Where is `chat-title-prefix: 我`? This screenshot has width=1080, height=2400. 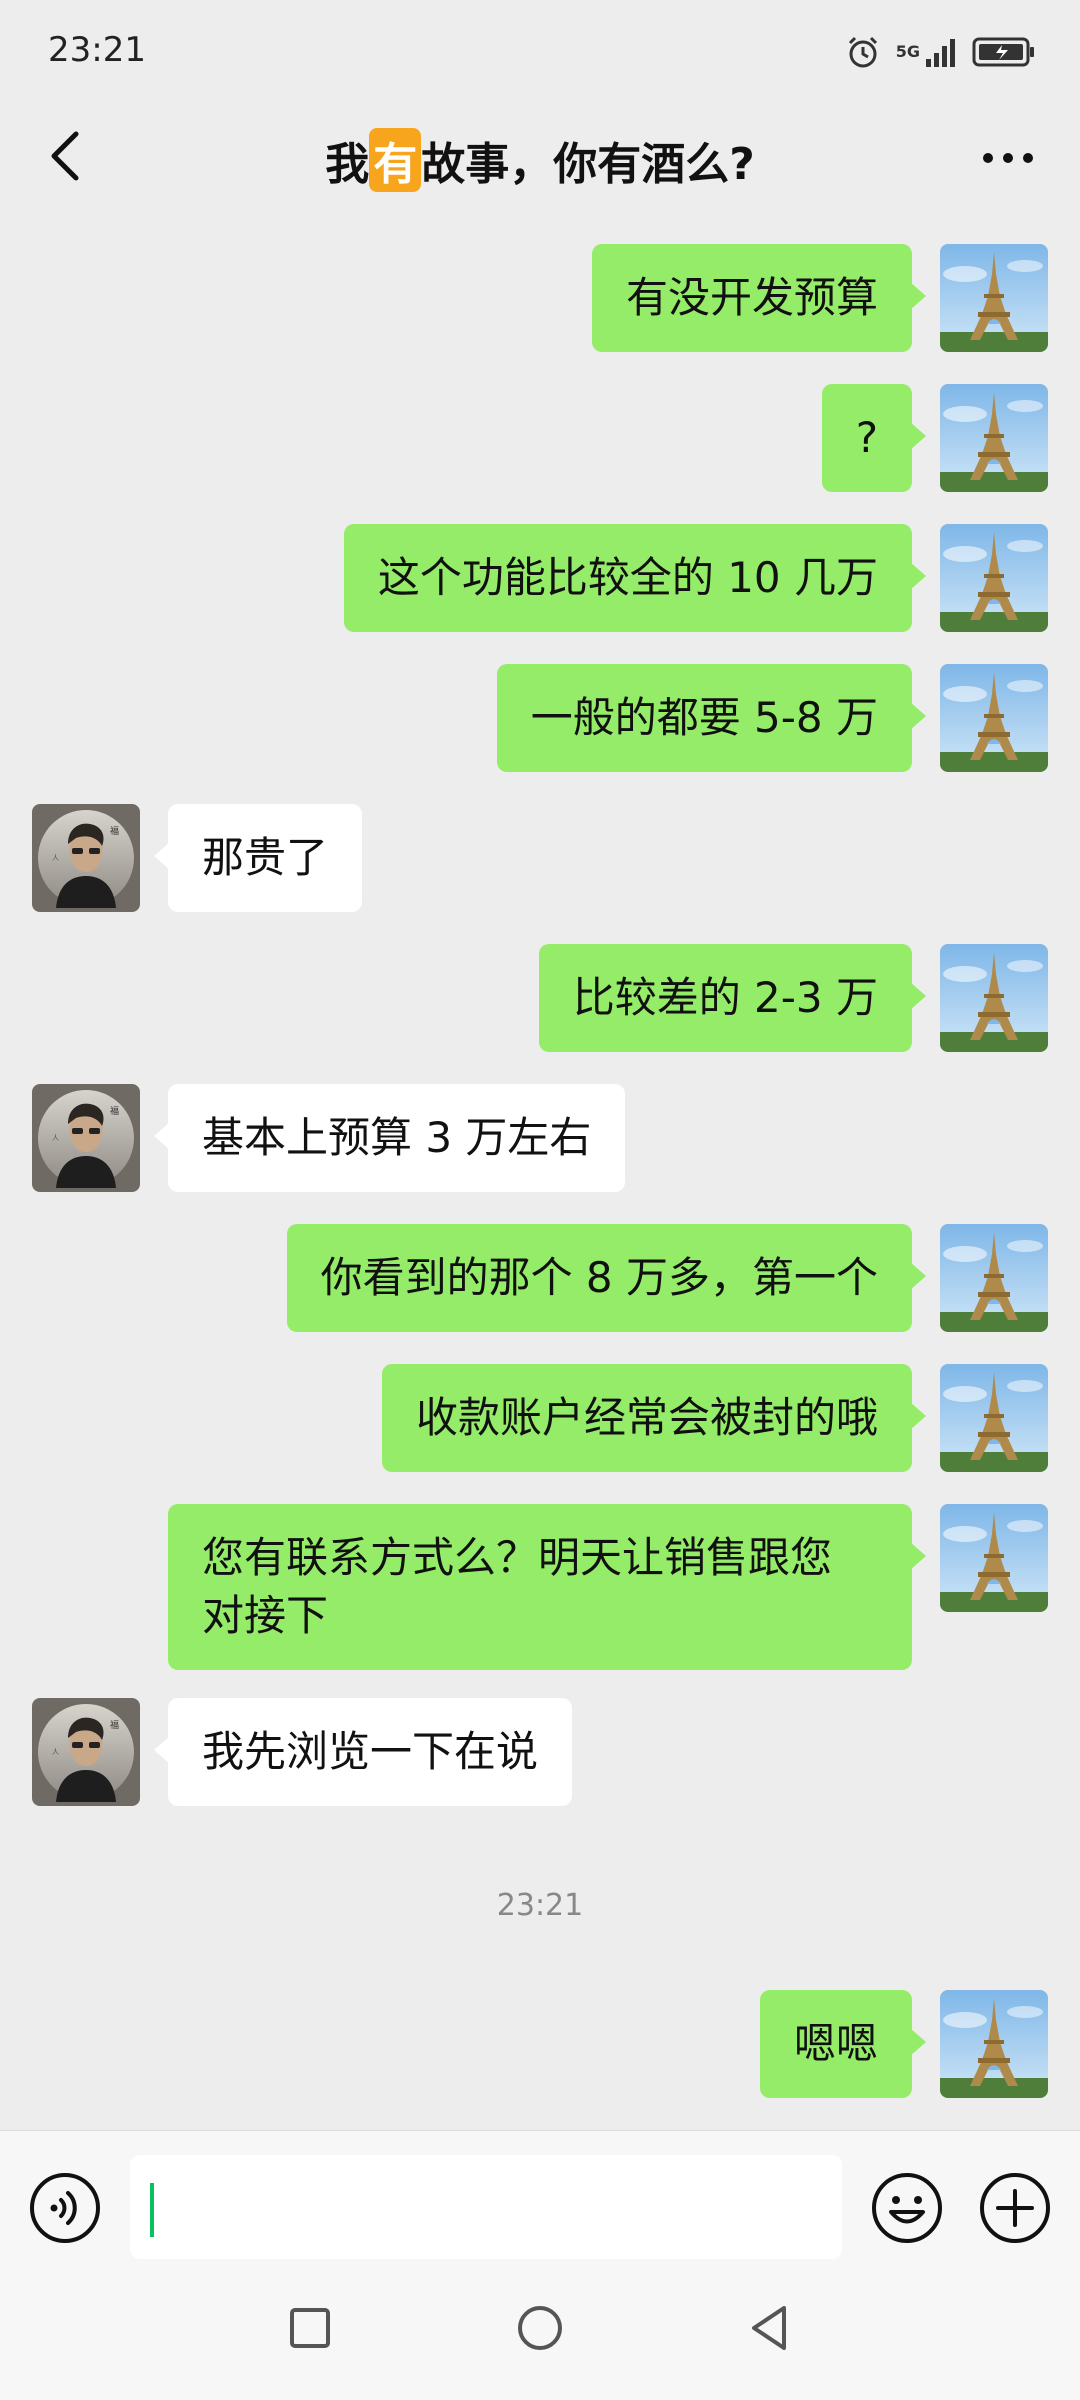
chat-title-prefix: 我 is located at coordinates (347, 164).